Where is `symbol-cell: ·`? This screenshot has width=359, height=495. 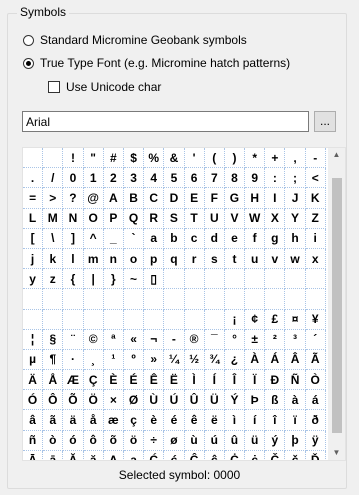
symbol-cell: · is located at coordinates (73, 360).